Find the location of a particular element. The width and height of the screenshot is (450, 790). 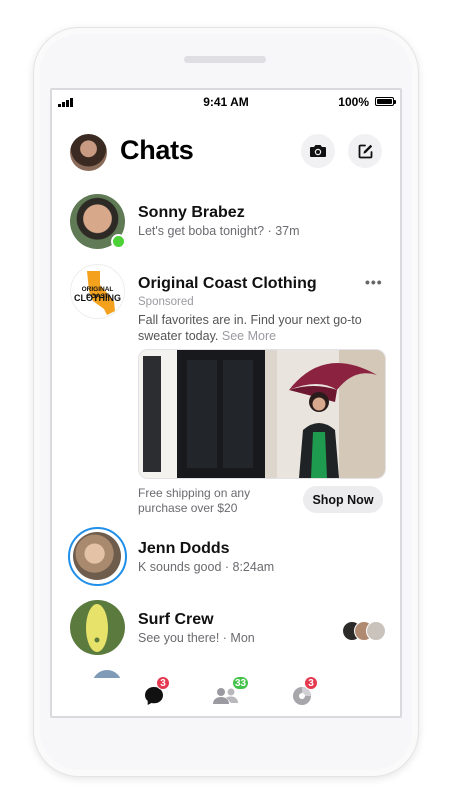

chat-preview: K sounds good · 8:24am is located at coordinates (206, 567).